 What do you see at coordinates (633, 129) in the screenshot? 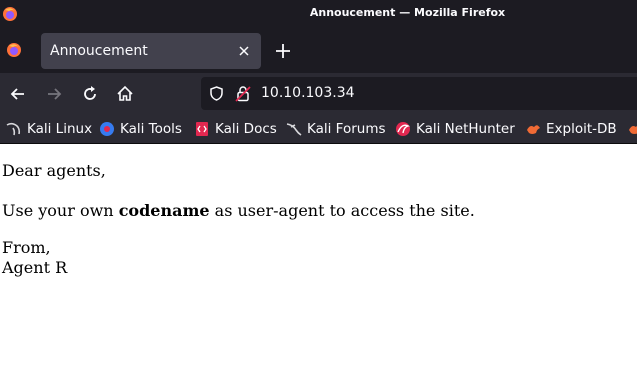
I see `overflow-bookmark-icon` at bounding box center [633, 129].